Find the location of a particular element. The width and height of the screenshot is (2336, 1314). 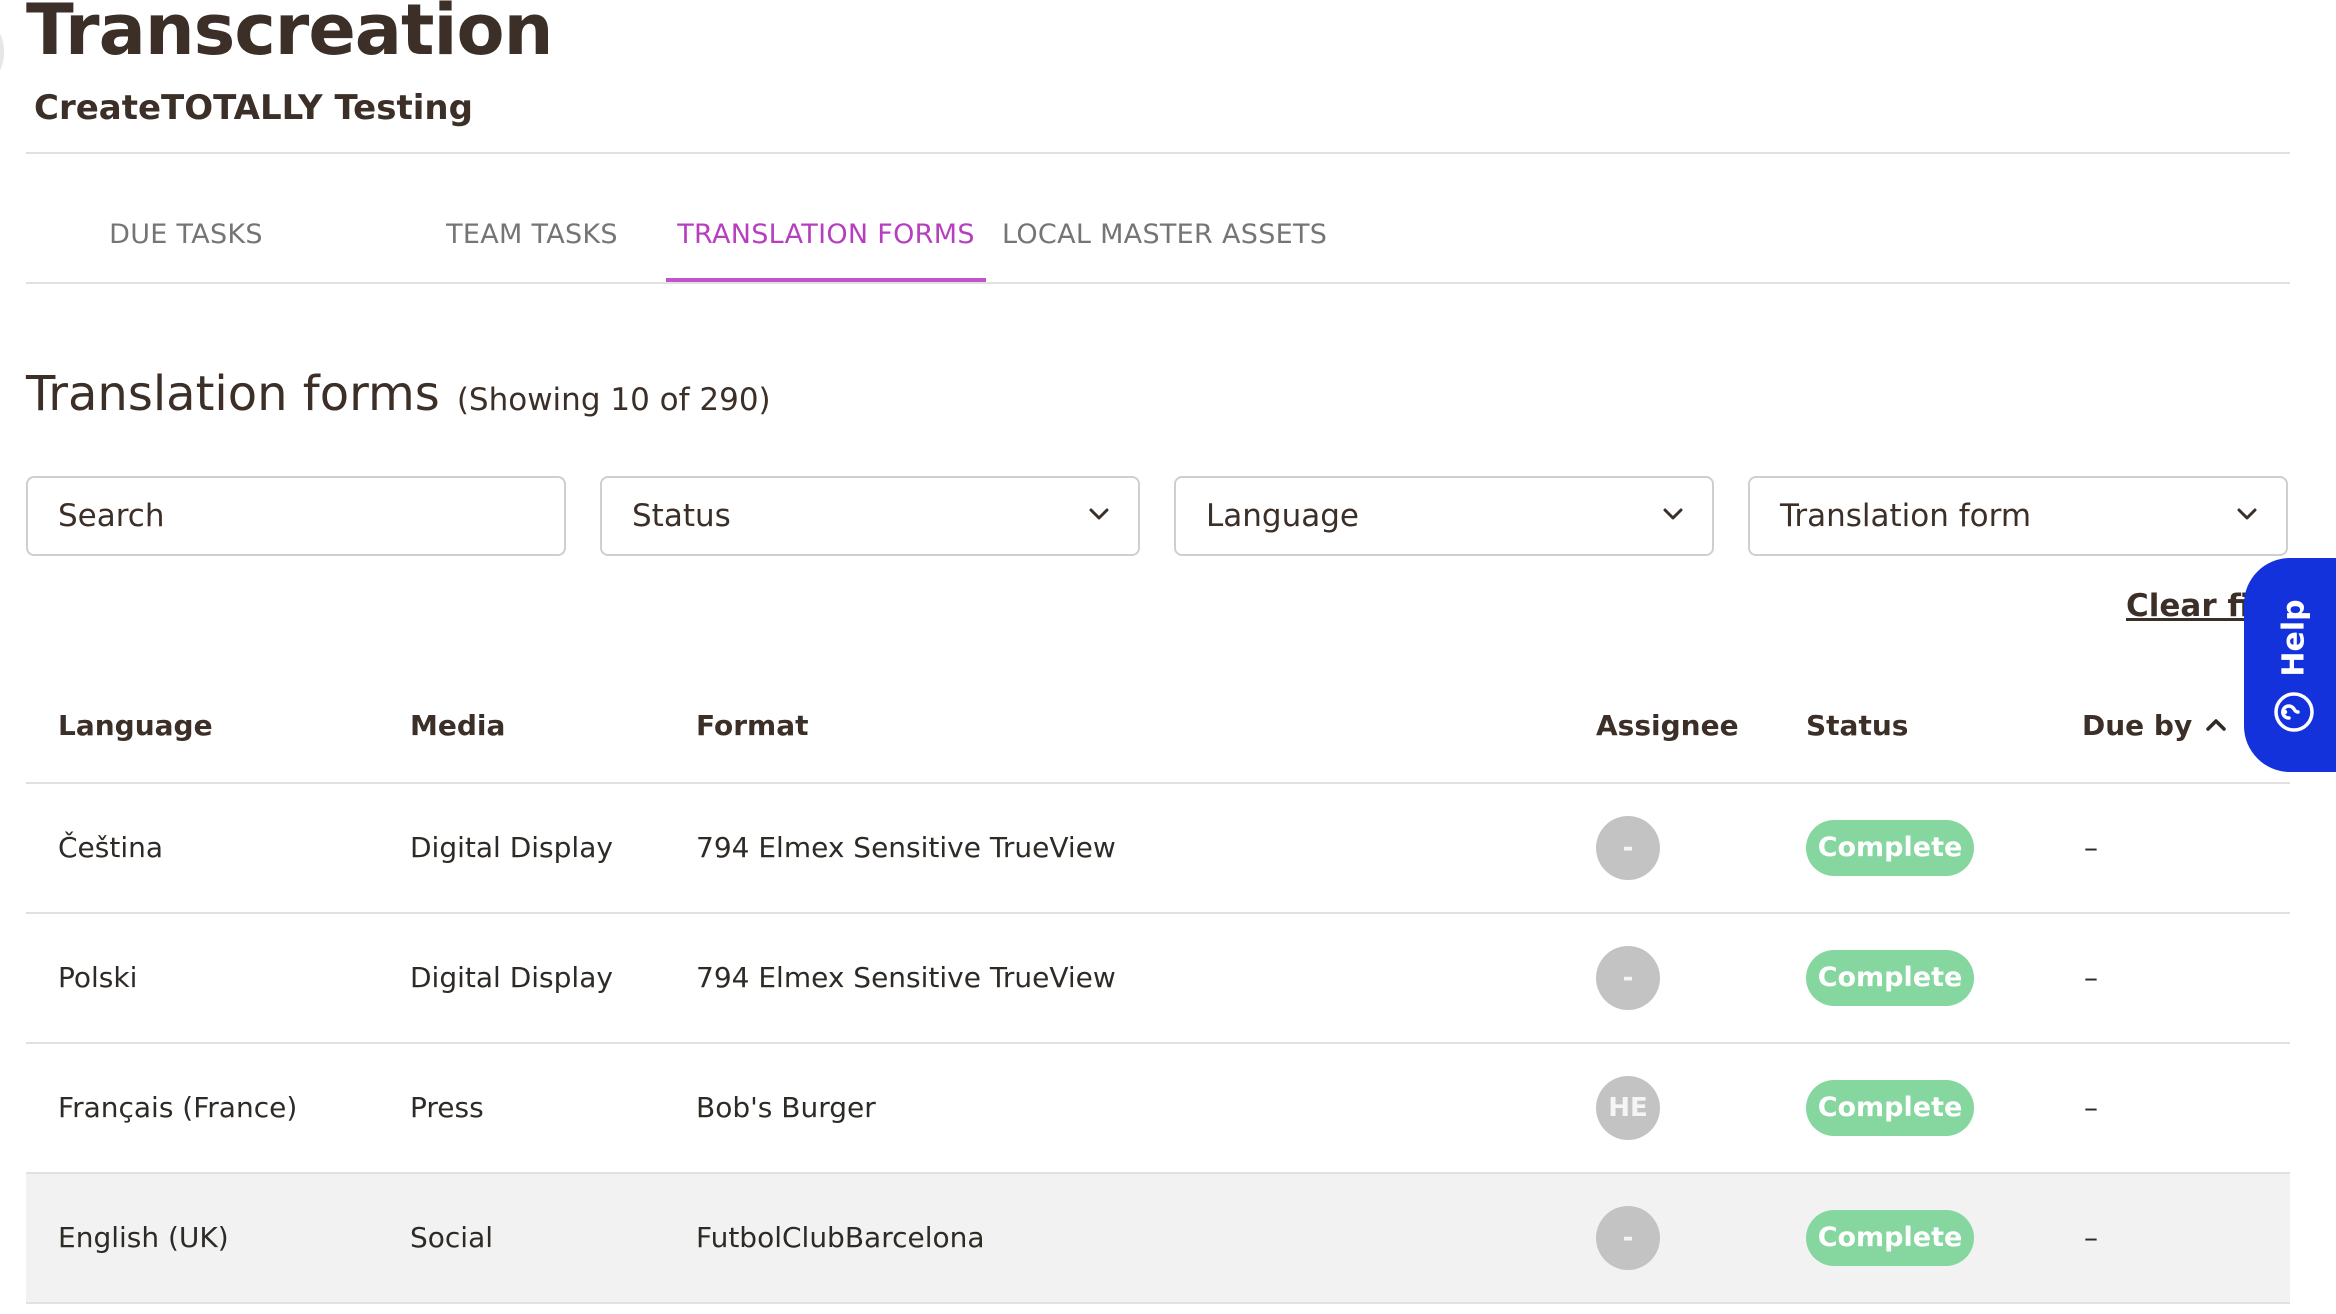

tab-due-tasks: DUE TASKS is located at coordinates (186, 218).